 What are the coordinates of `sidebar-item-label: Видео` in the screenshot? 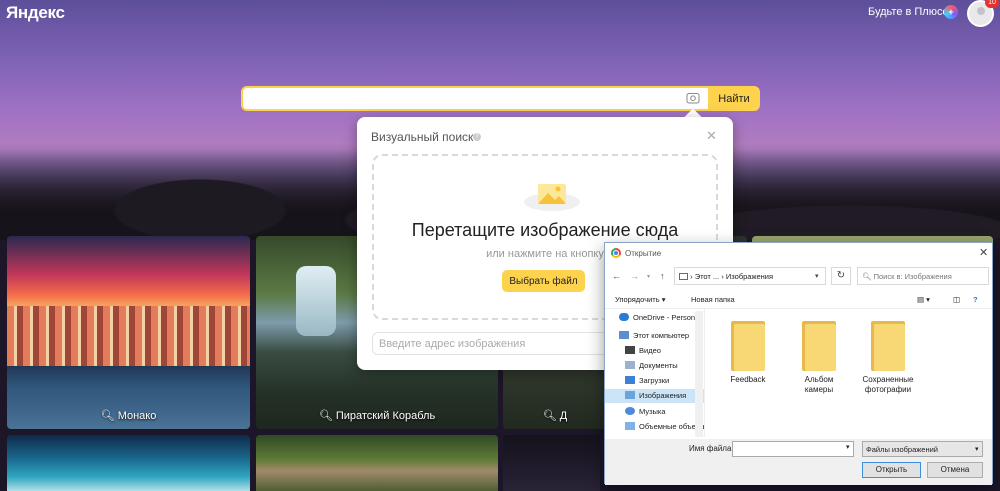 It's located at (650, 350).